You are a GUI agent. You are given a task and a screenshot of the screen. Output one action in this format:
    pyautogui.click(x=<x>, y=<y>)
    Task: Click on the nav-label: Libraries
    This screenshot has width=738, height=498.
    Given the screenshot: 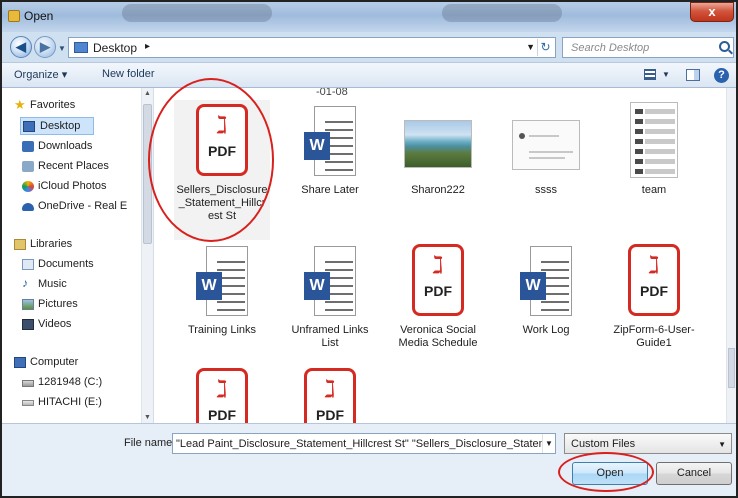 What is the action you would take?
    pyautogui.click(x=51, y=244)
    